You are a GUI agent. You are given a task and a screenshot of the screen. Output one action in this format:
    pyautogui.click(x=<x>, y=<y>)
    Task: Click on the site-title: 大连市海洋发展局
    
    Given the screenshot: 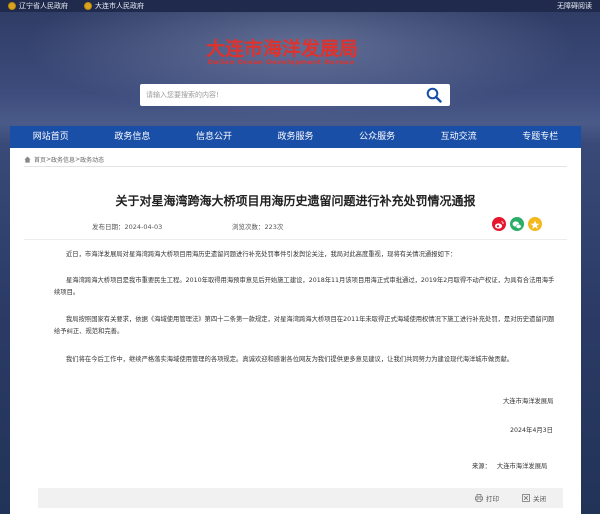 What is the action you would take?
    pyautogui.click(x=282, y=49)
    